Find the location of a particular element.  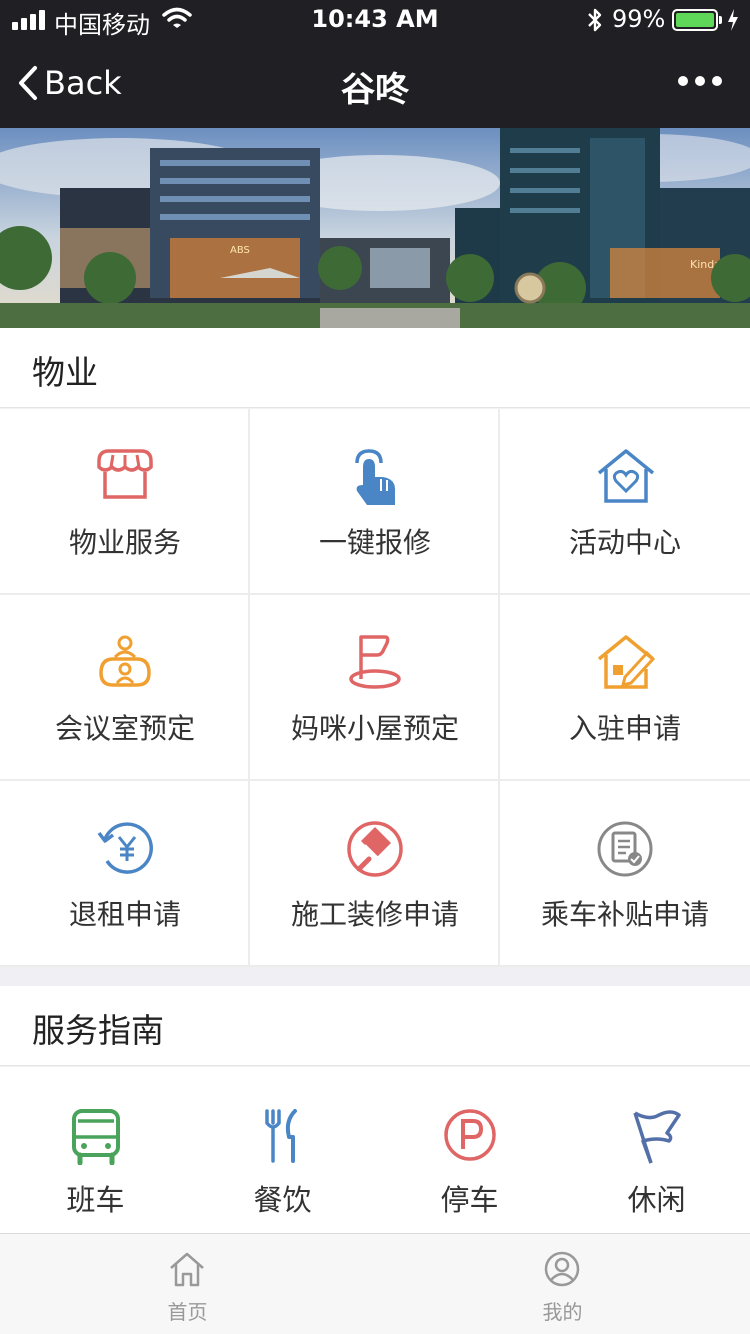

grid-item-label: 物业服务 is located at coordinates (124, 542).